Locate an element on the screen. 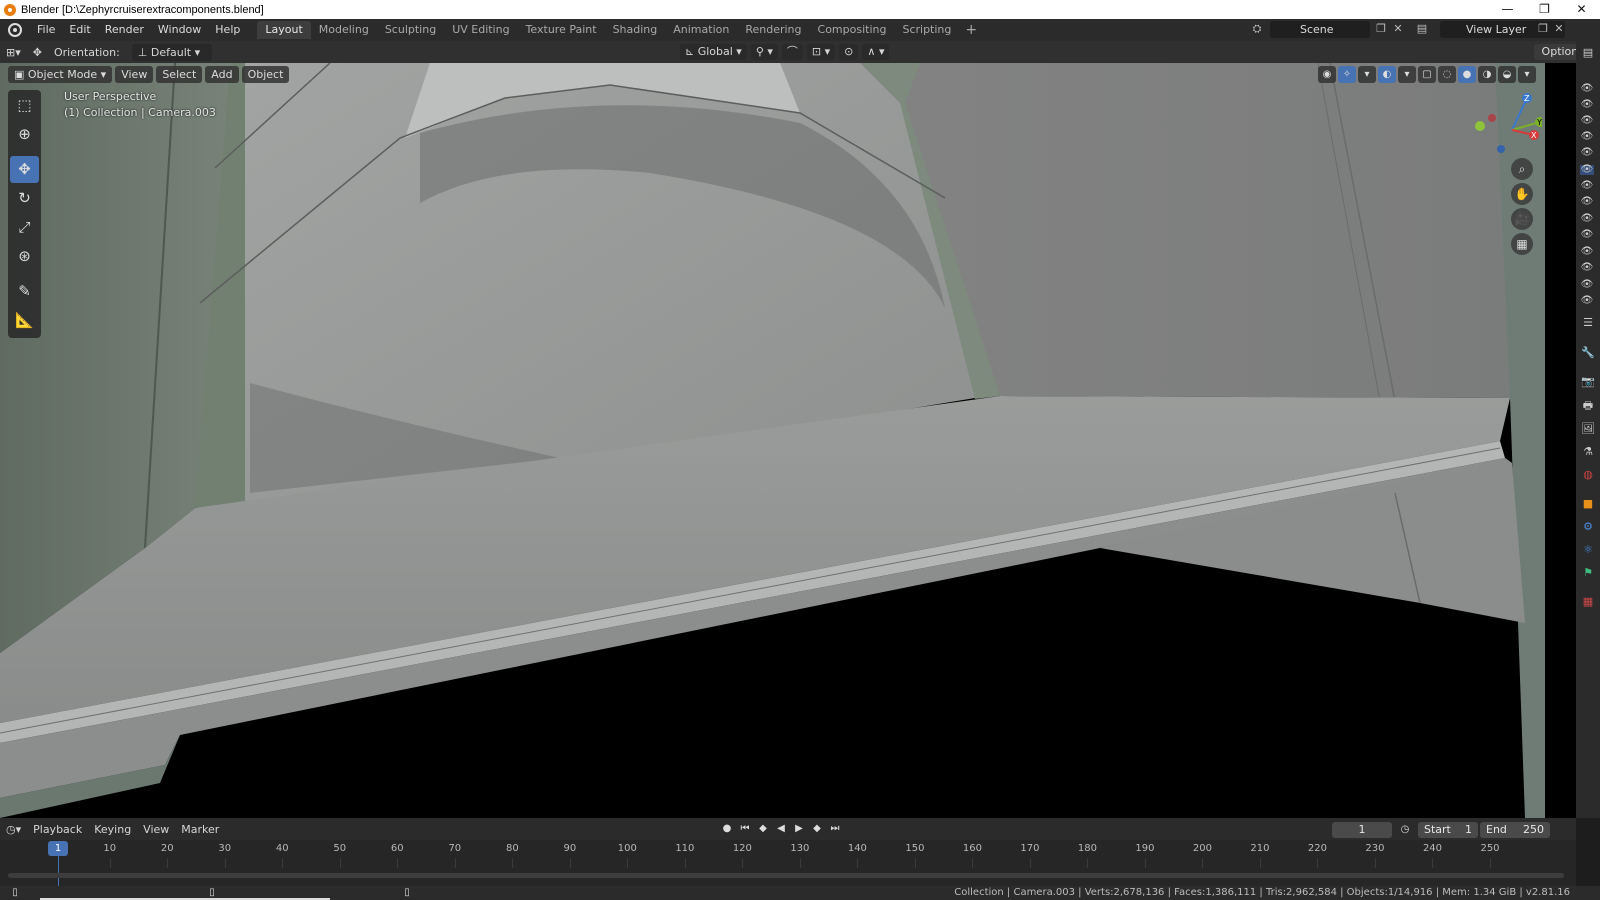 The image size is (1600, 900). overlay-toggle-icon: ◐ is located at coordinates (1387, 74).